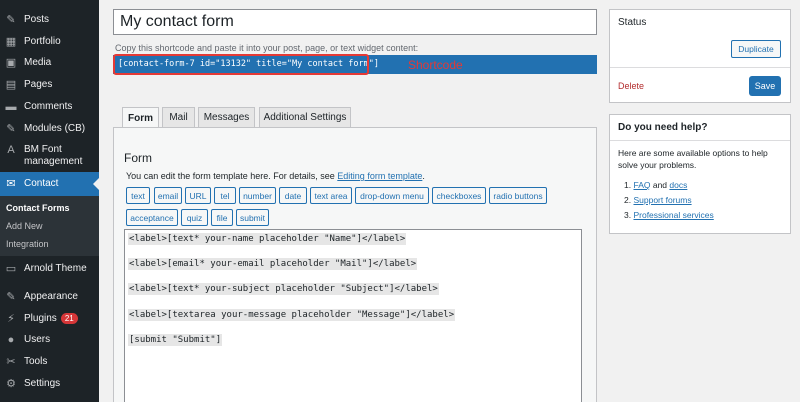 This screenshot has width=800, height=402. What do you see at coordinates (518, 195) in the screenshot?
I see `tag-button-radio: radio buttons` at bounding box center [518, 195].